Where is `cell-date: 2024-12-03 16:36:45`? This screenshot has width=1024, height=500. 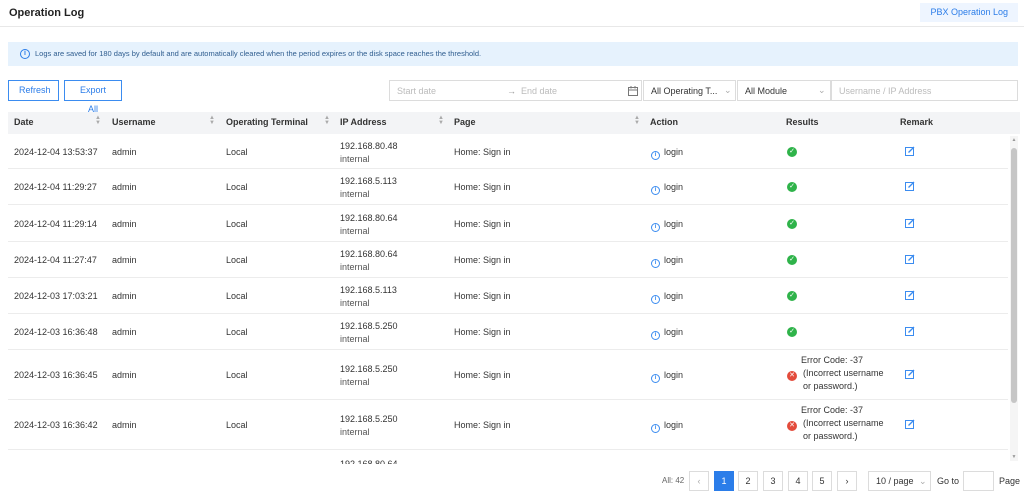
cell-date: 2024-12-03 16:36:45 is located at coordinates (56, 375).